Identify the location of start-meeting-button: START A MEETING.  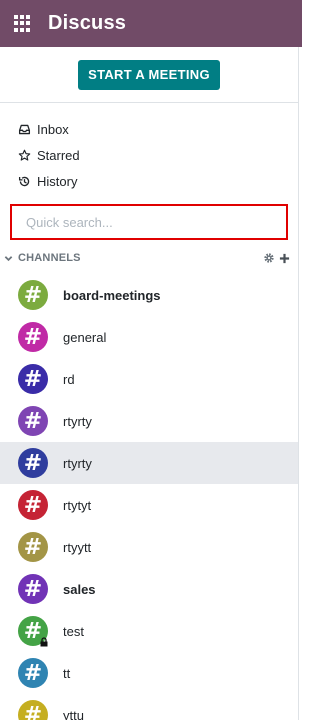
(149, 74).